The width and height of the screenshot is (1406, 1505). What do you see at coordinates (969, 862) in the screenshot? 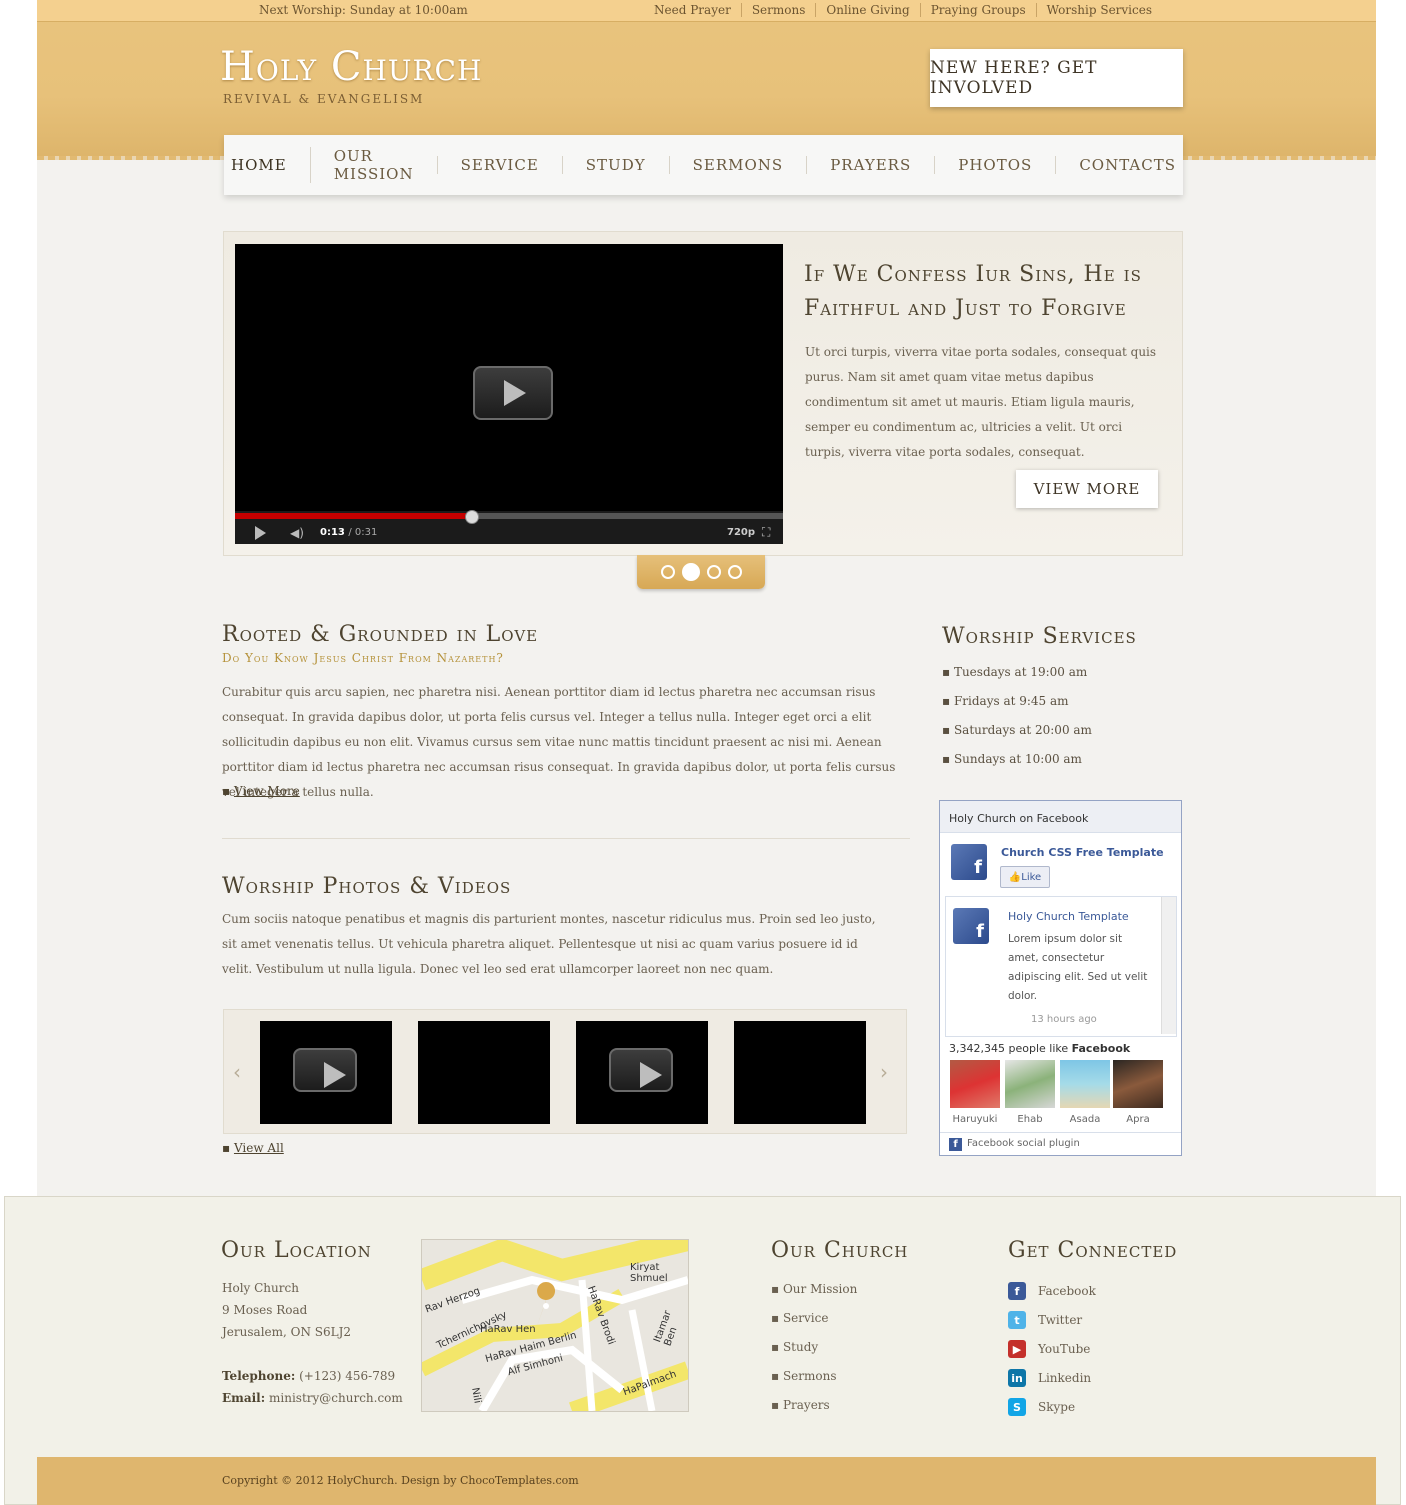
I see `facebook-page-logo` at bounding box center [969, 862].